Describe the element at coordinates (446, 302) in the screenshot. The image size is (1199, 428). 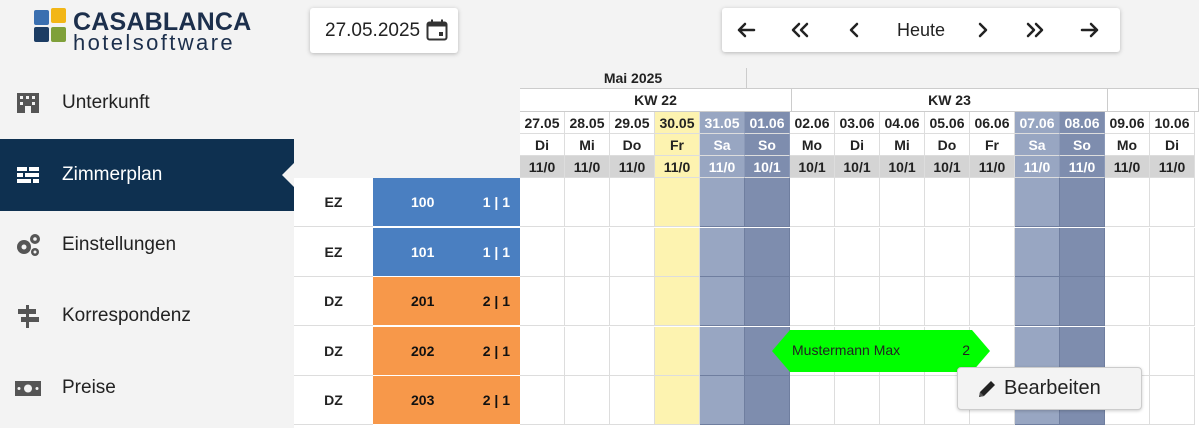
I see `room-label: 201 2 | 1` at that location.